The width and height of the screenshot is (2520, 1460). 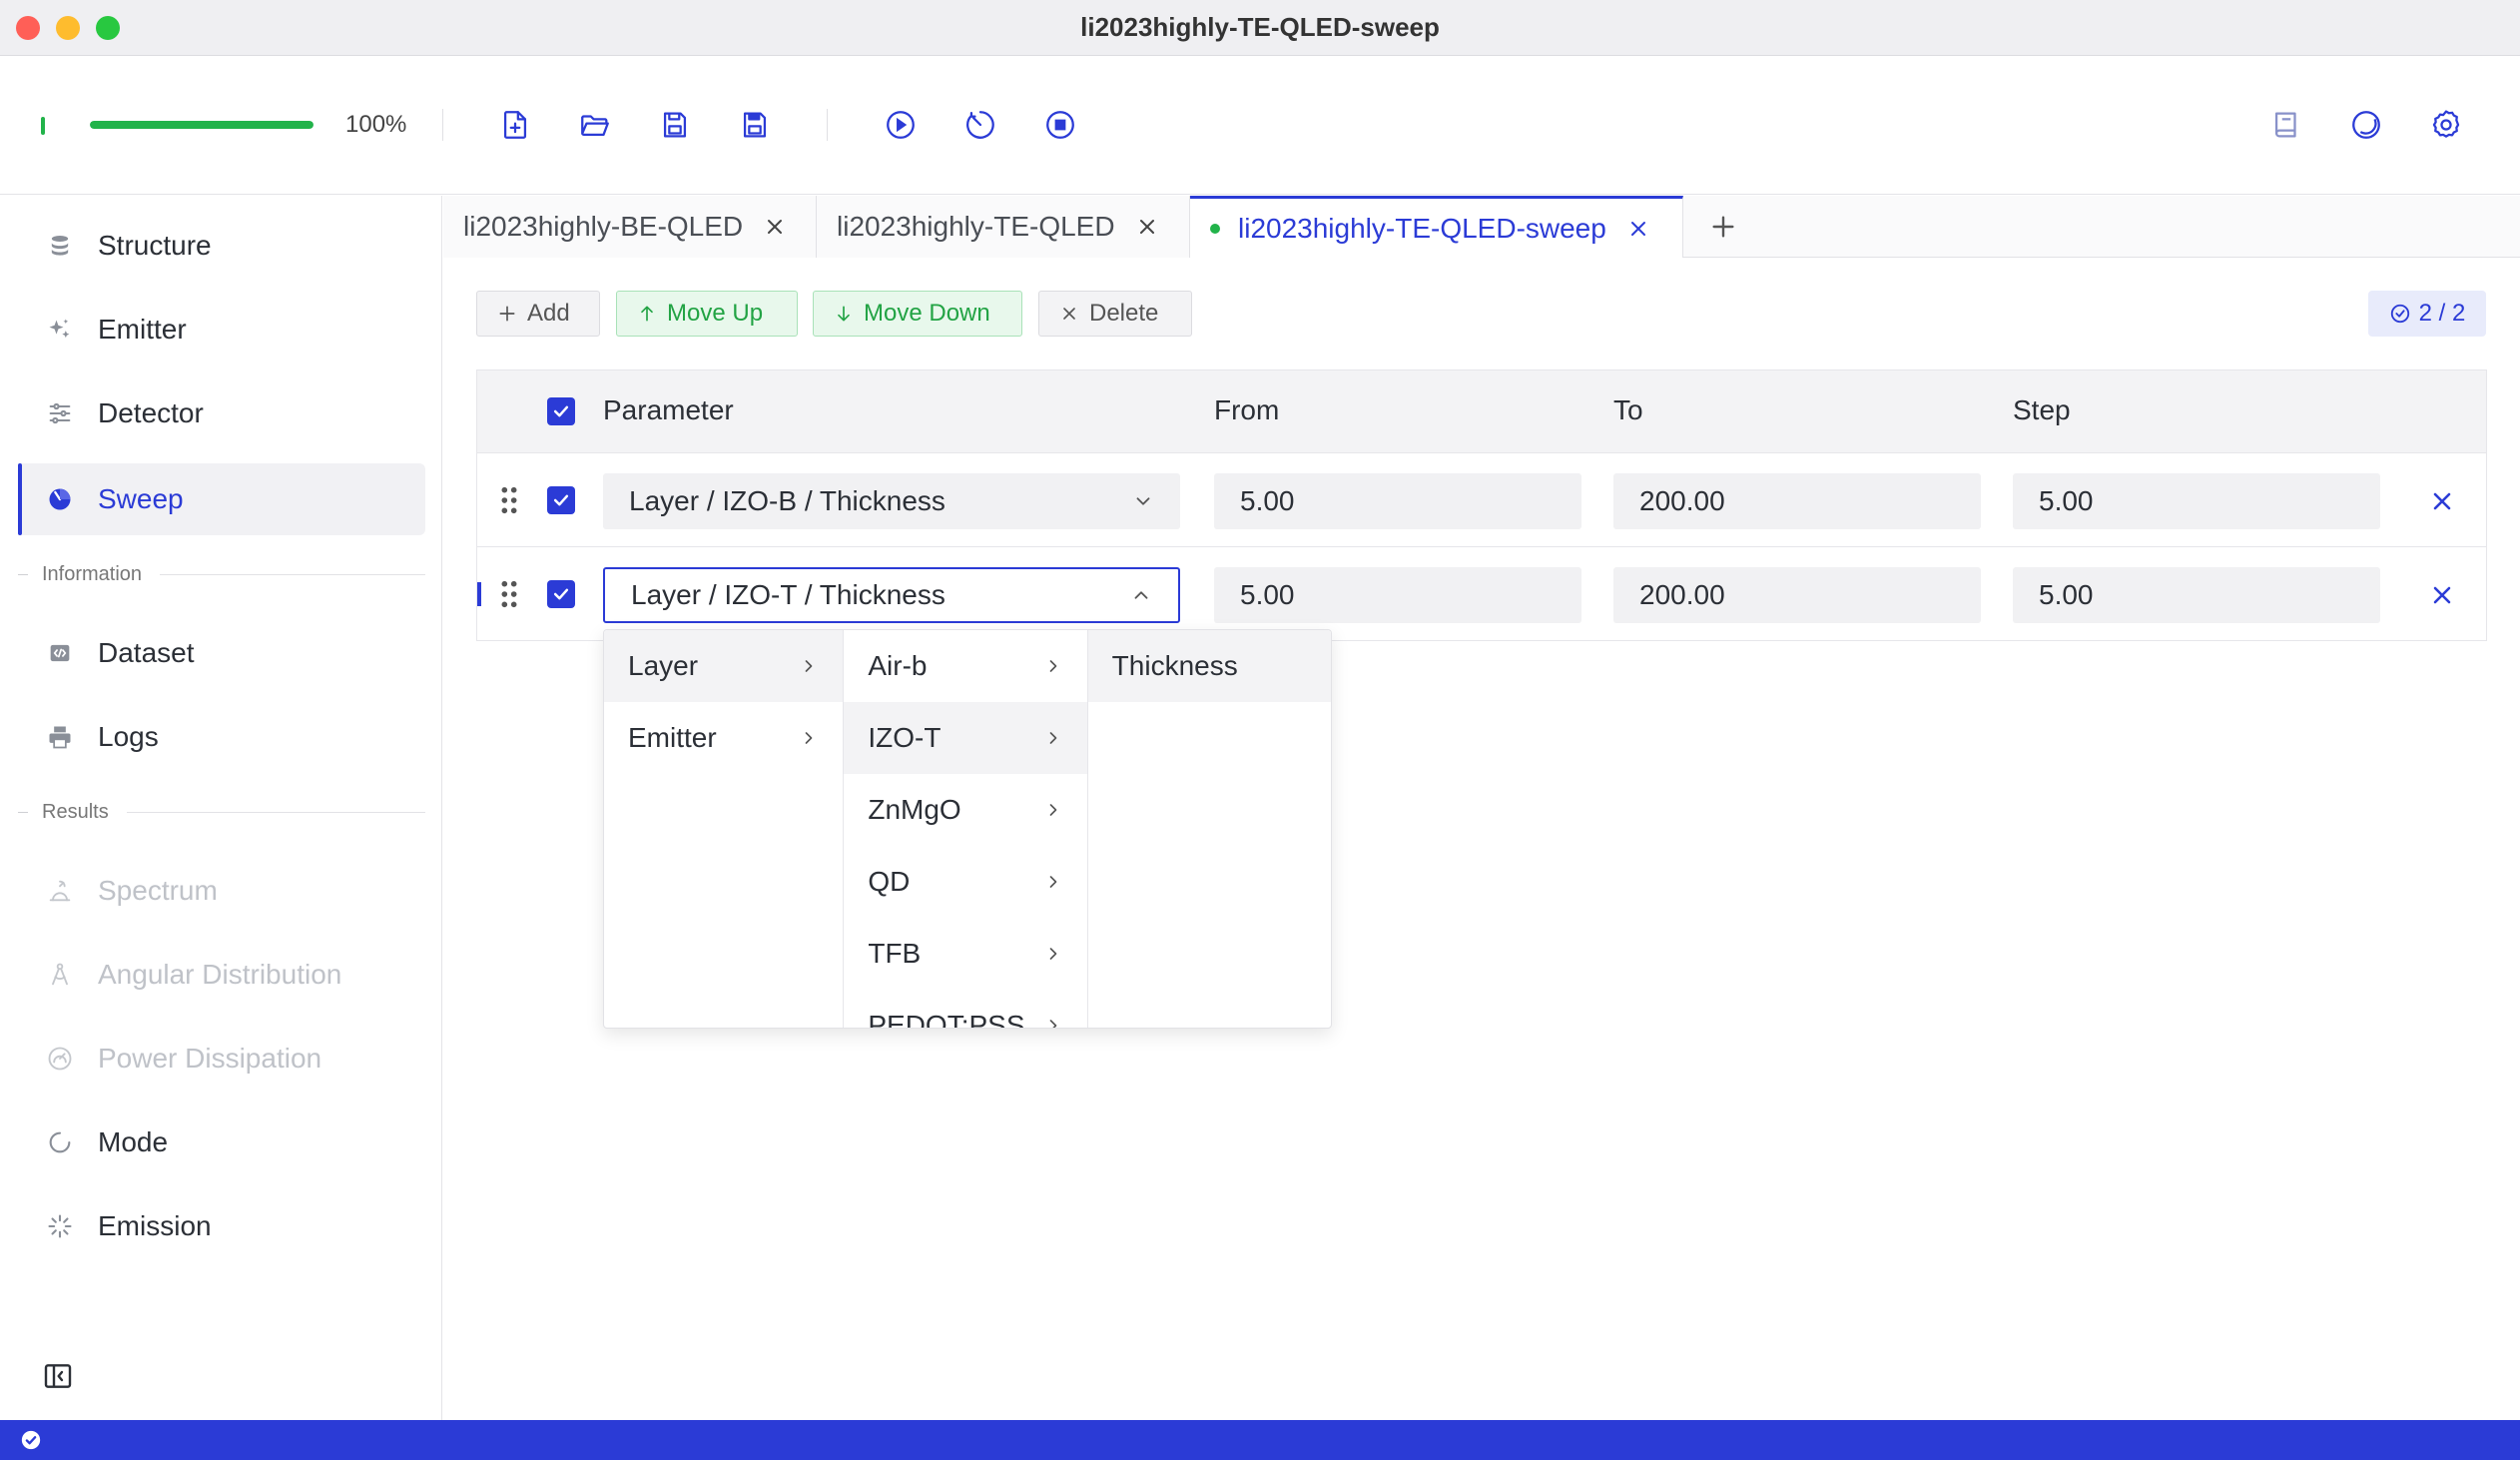 What do you see at coordinates (202, 125) in the screenshot?
I see `progress-bar` at bounding box center [202, 125].